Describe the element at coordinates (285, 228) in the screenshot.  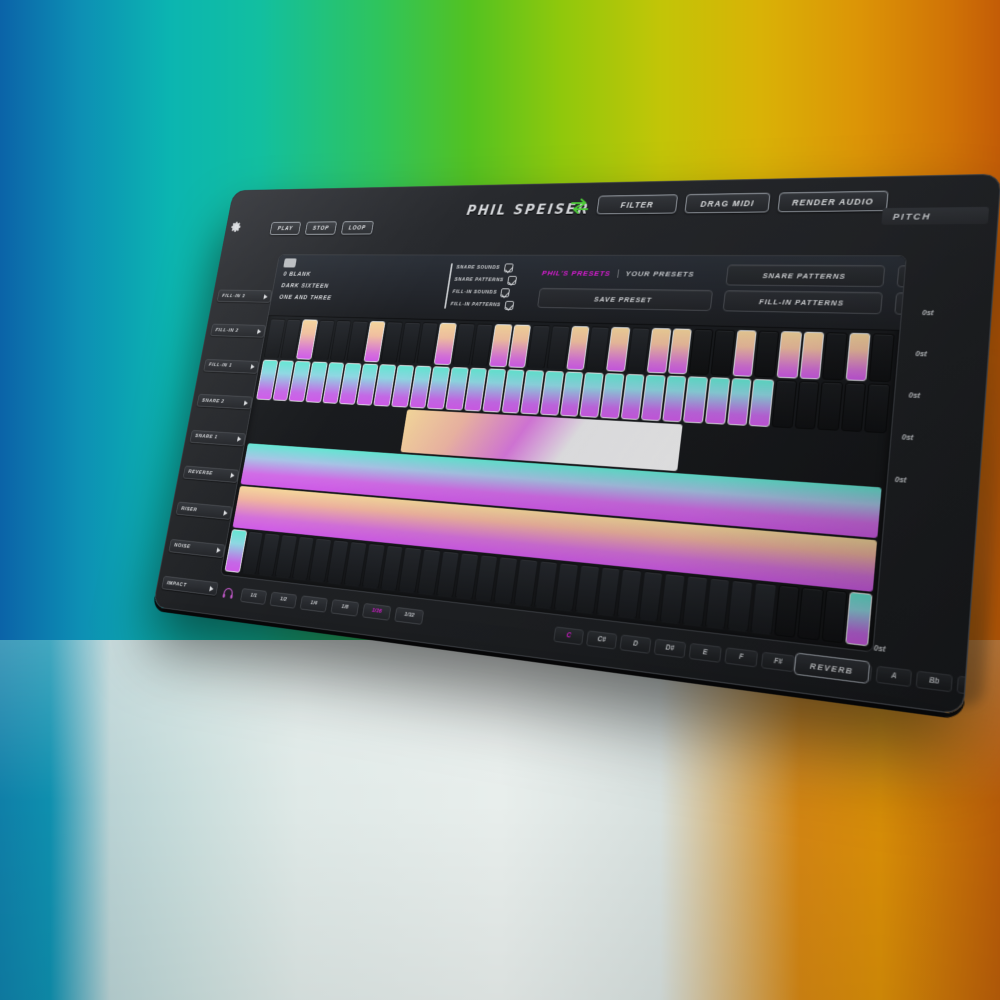
I see `play-button: PLAY` at that location.